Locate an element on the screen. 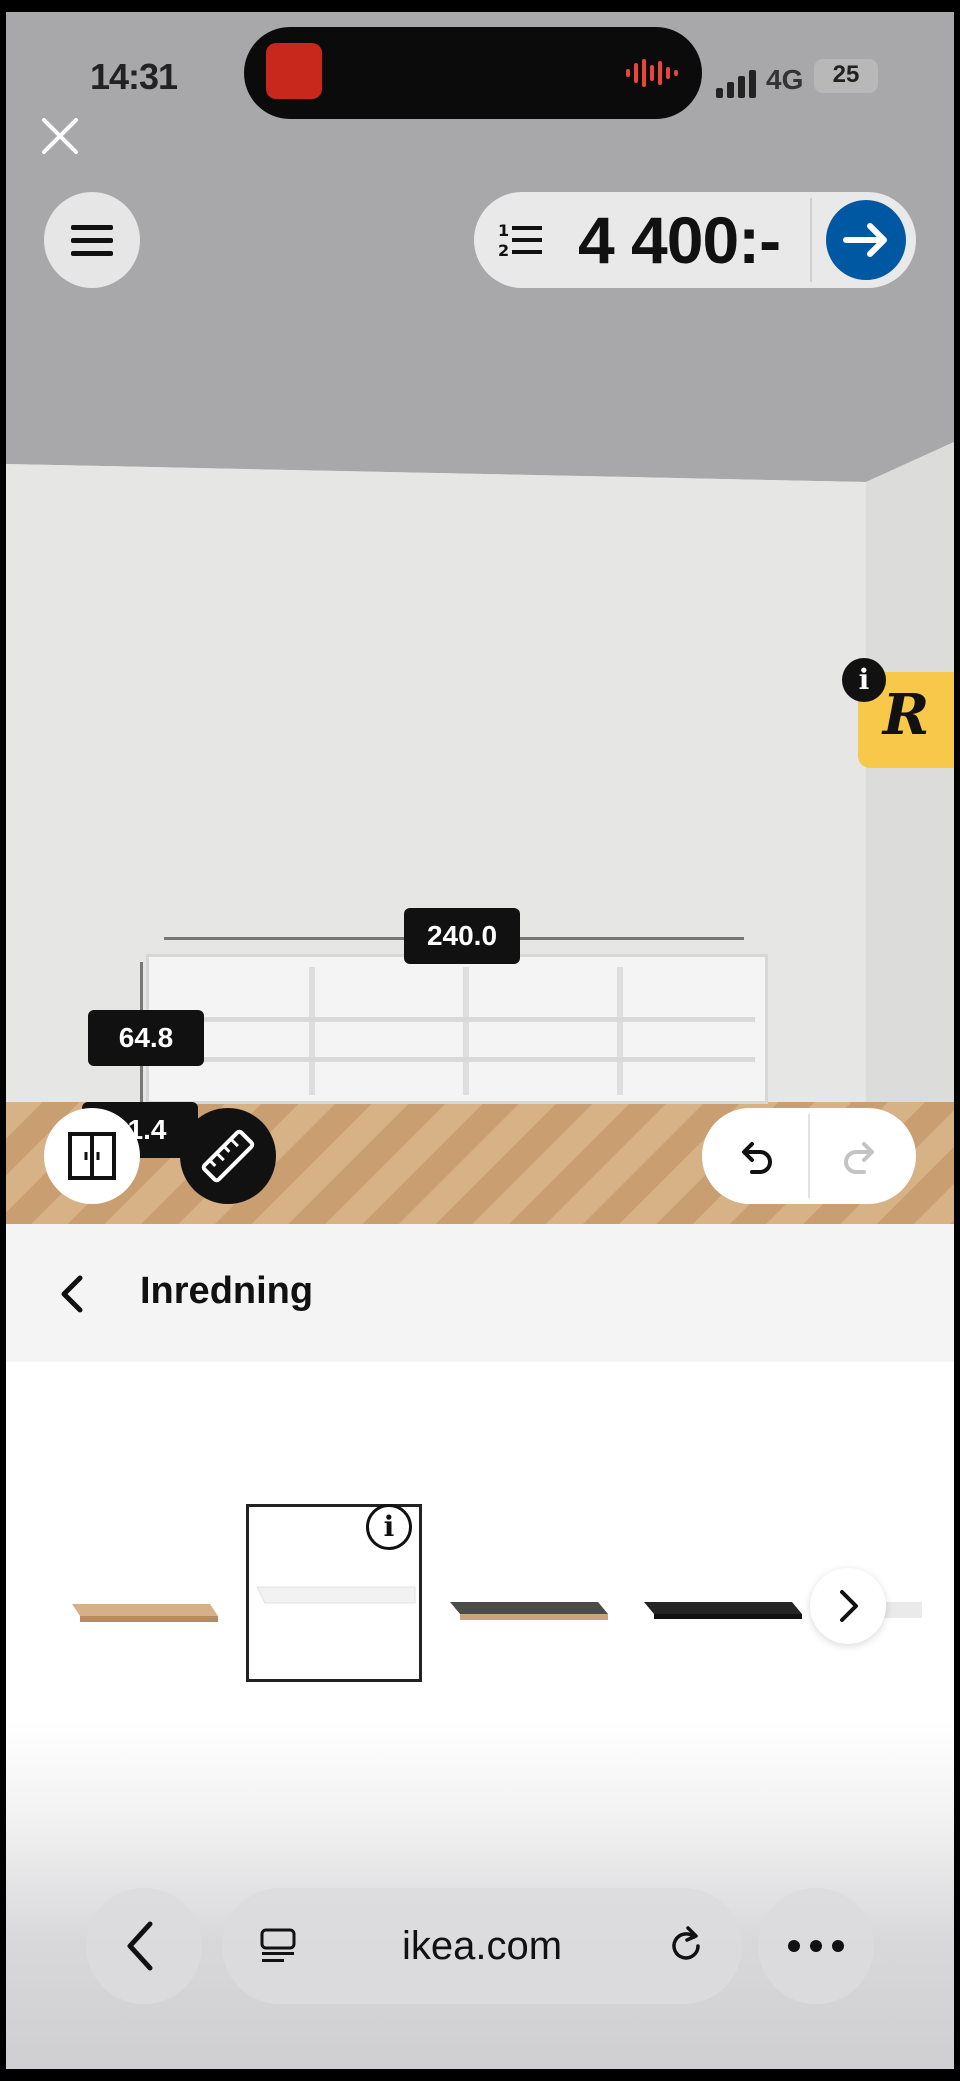 The width and height of the screenshot is (960, 2081). url-text: ikea.com is located at coordinates (482, 1946).